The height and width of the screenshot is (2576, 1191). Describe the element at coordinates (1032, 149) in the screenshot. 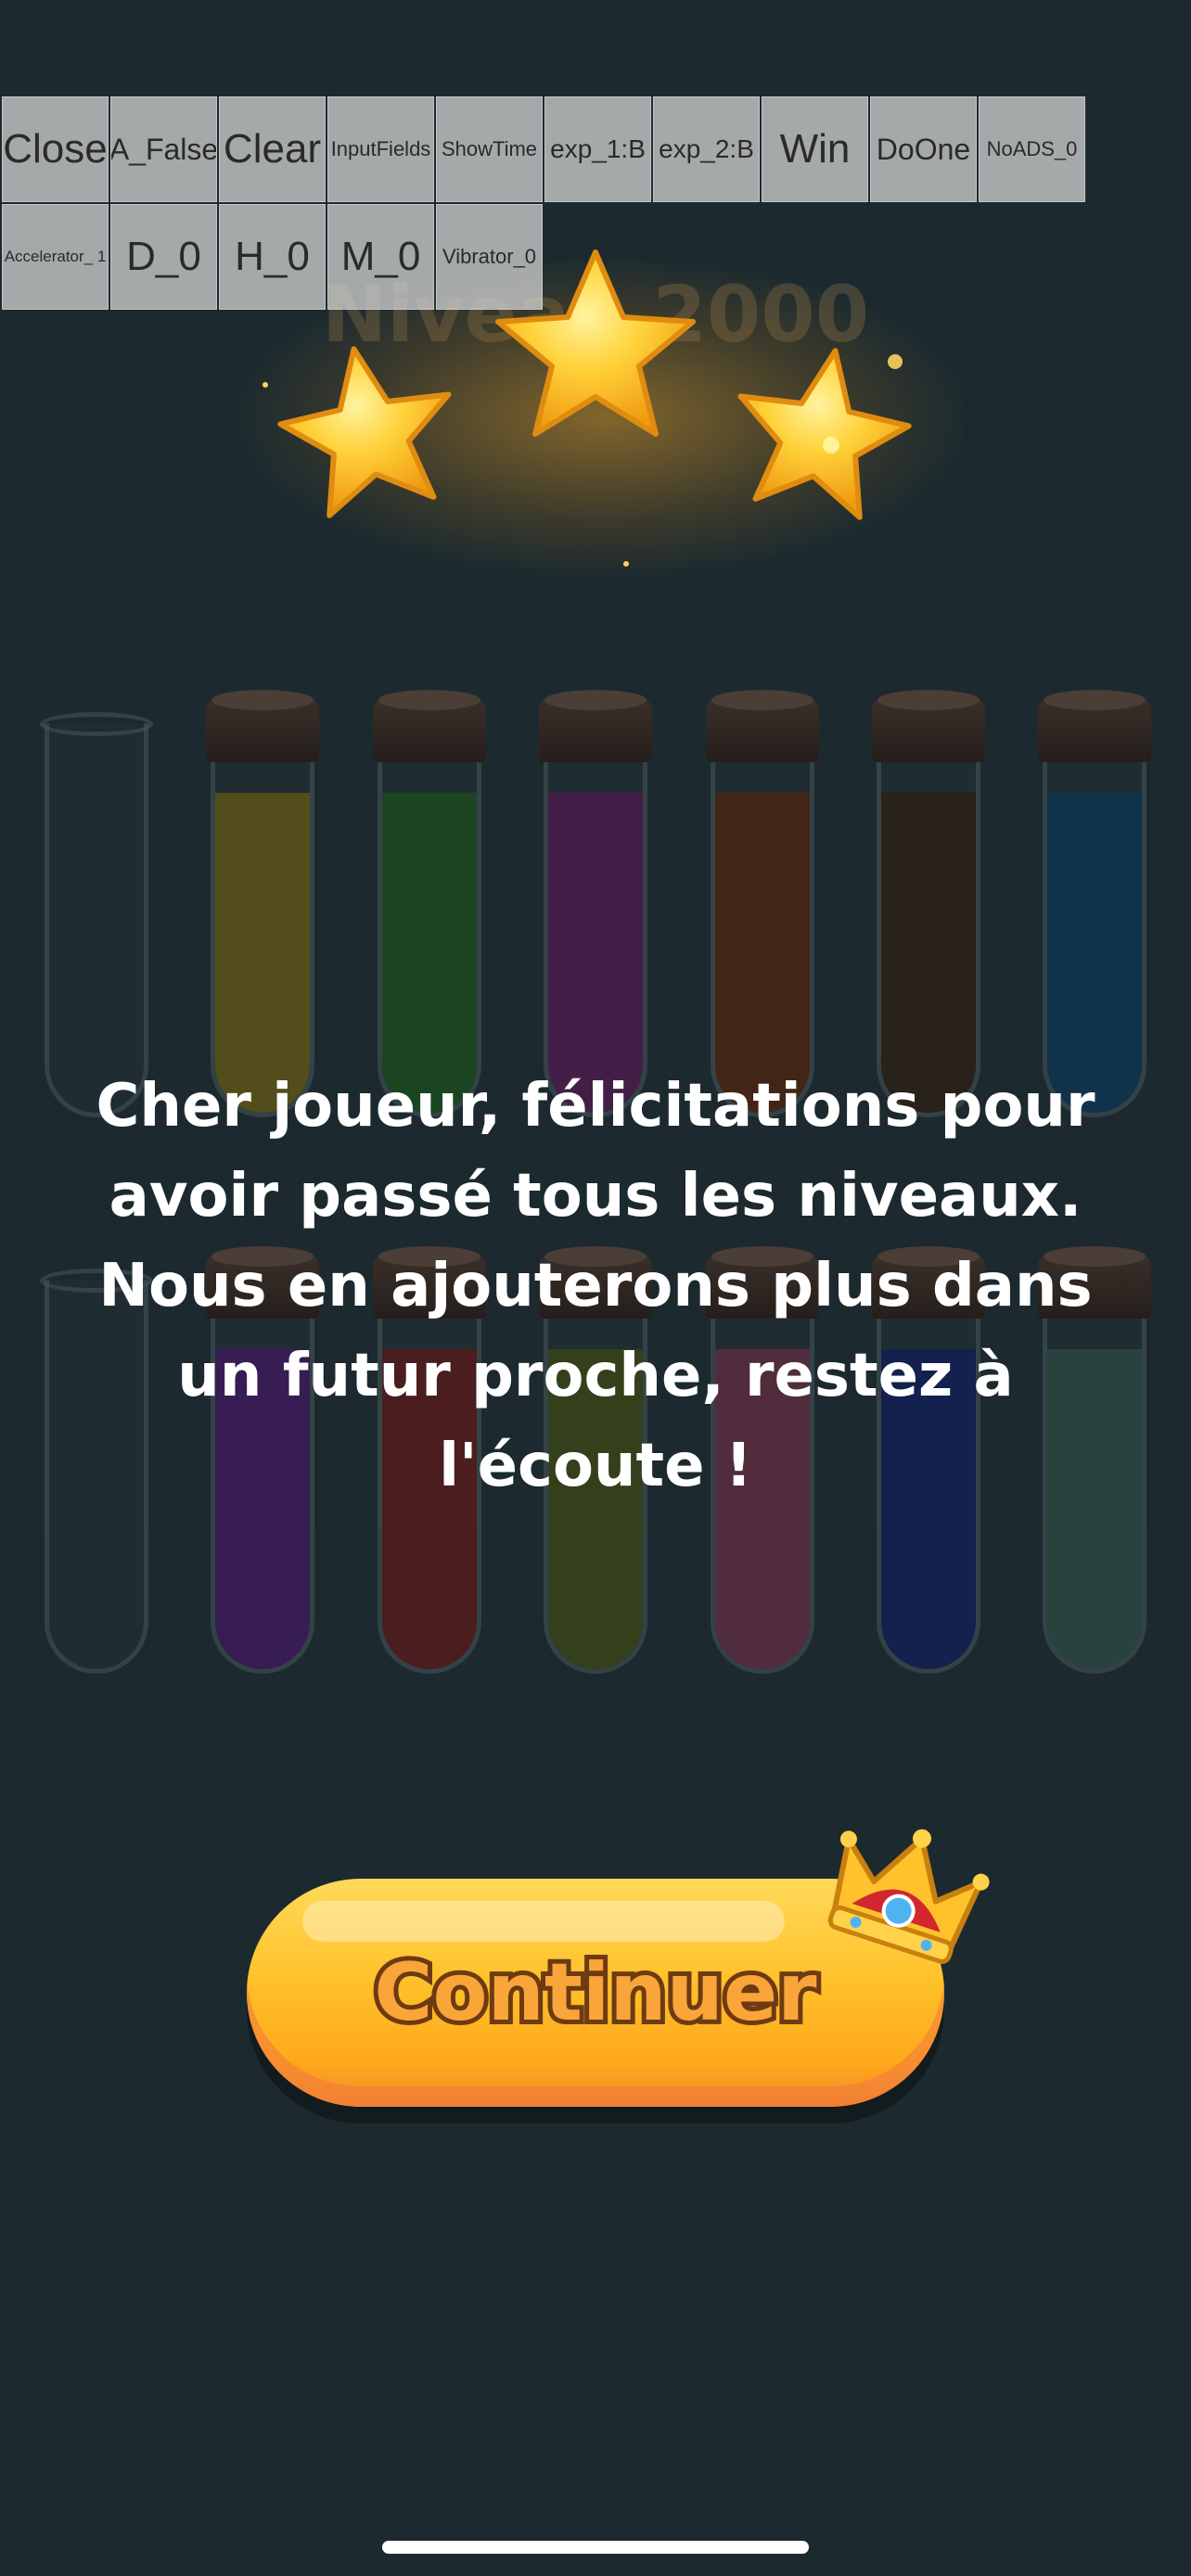

I see `debug-button: NoADS_0` at that location.